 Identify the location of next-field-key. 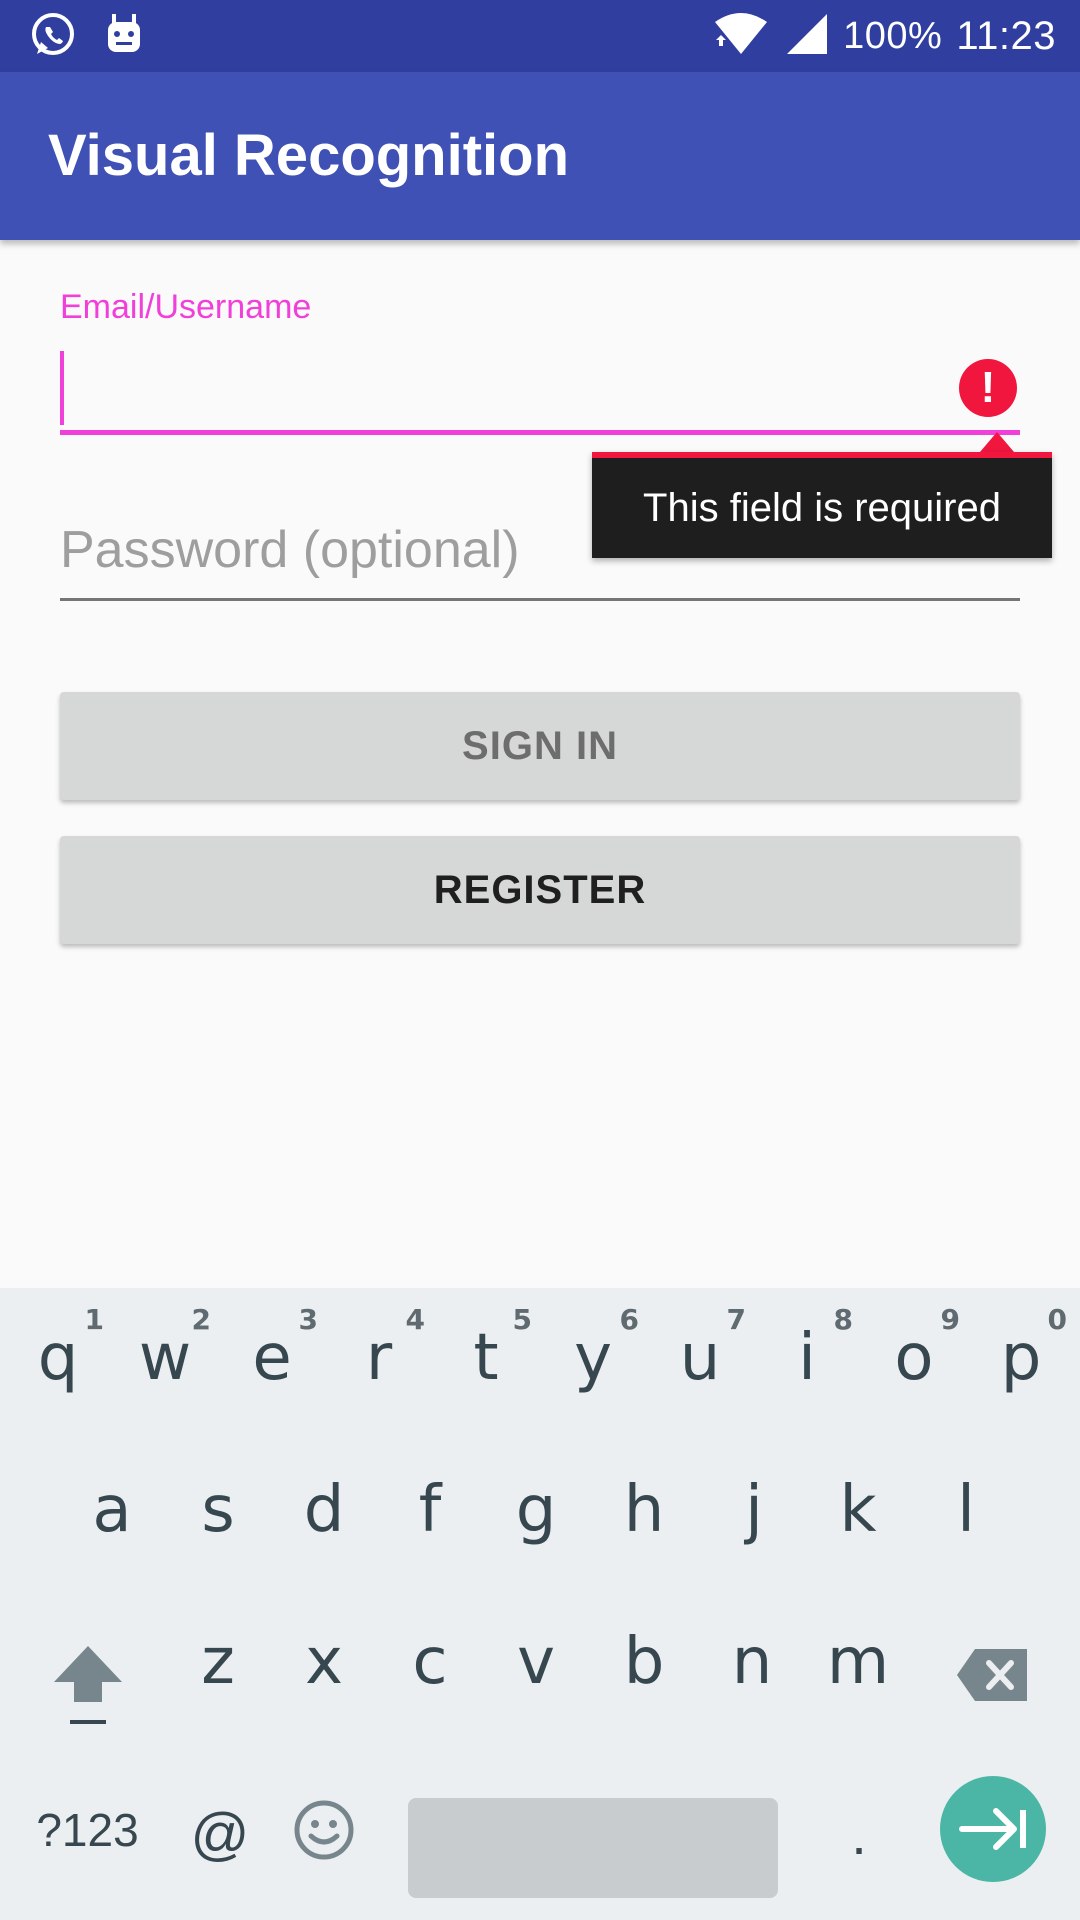
(993, 1829).